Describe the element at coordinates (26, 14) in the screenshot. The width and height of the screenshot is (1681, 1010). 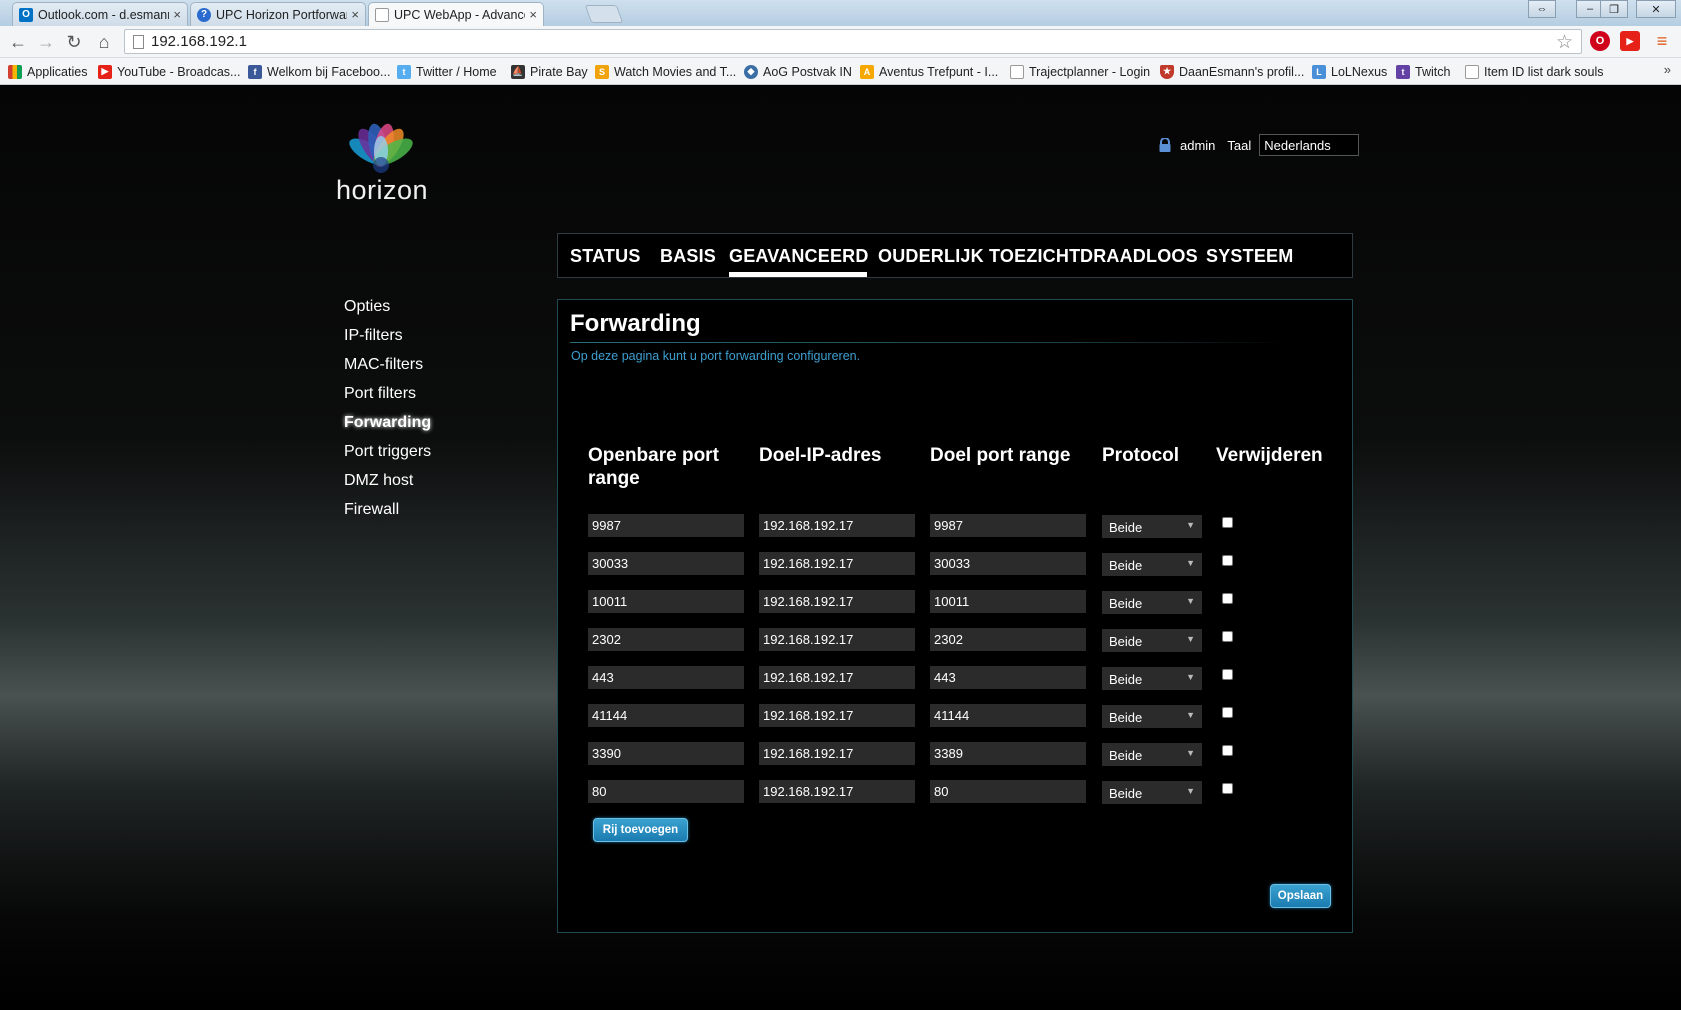
I see `outlook-icon: O` at that location.